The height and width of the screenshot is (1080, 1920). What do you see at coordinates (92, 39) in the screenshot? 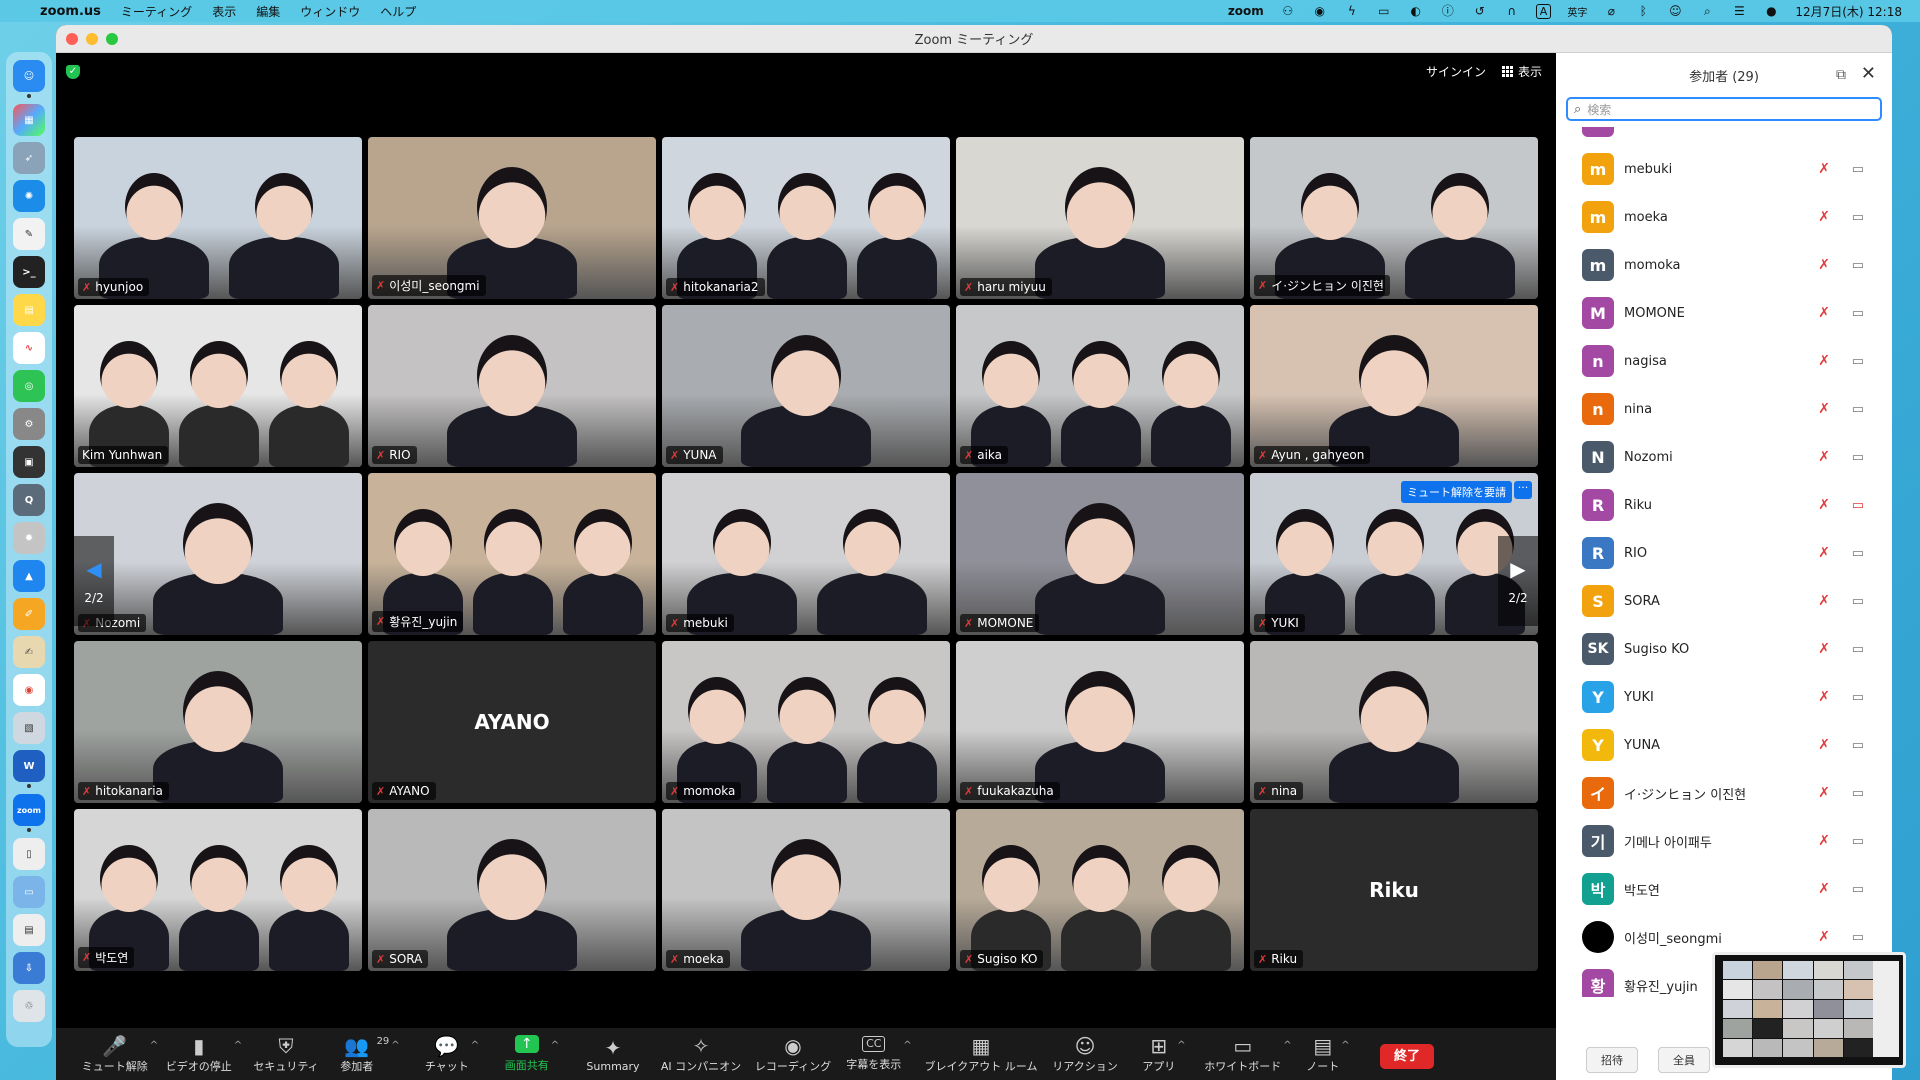
I see `minimize-window-button` at bounding box center [92, 39].